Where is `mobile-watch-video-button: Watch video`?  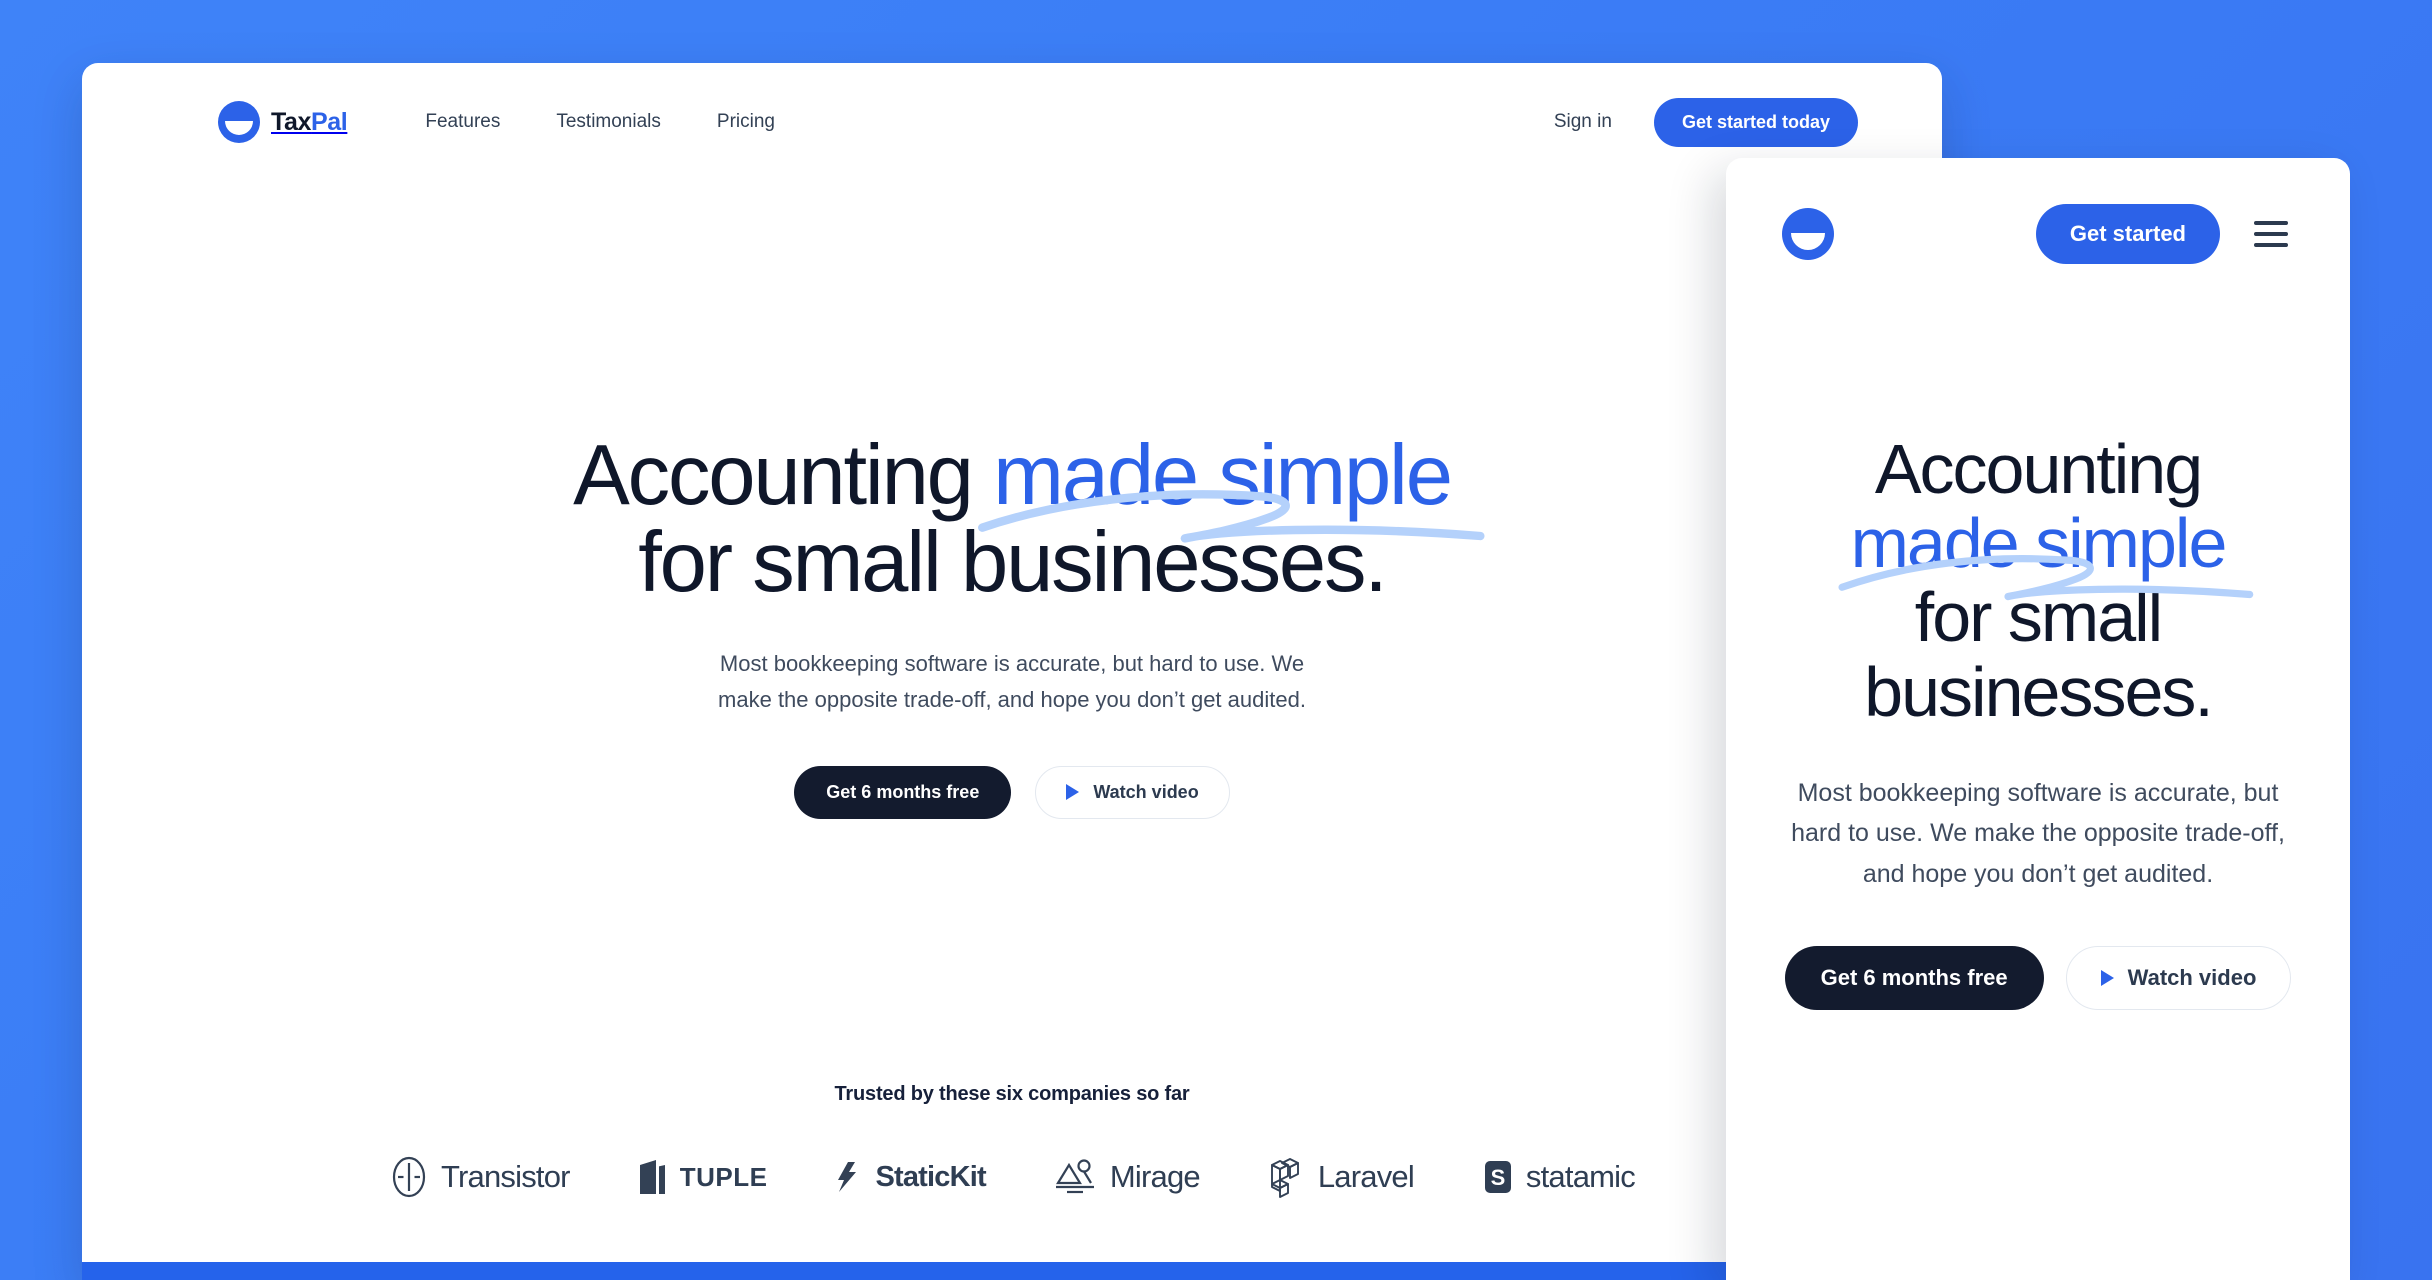
mobile-watch-video-button: Watch video is located at coordinates (2178, 978).